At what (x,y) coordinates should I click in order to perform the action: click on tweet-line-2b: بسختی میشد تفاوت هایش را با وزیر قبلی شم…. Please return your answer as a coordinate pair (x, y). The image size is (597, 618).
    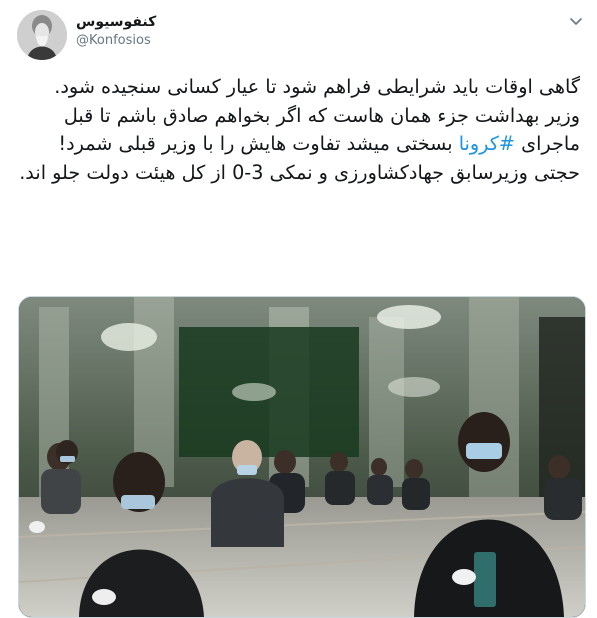
    Looking at the image, I should click on (258, 144).